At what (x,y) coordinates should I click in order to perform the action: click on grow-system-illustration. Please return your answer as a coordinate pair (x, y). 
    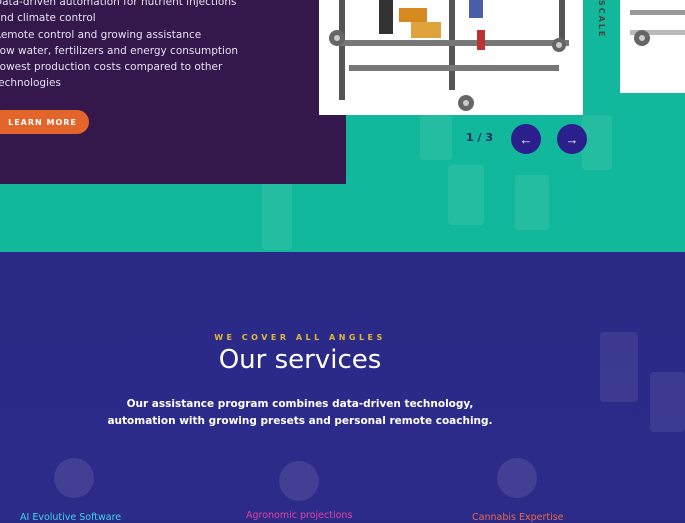
    Looking at the image, I should click on (449, 55).